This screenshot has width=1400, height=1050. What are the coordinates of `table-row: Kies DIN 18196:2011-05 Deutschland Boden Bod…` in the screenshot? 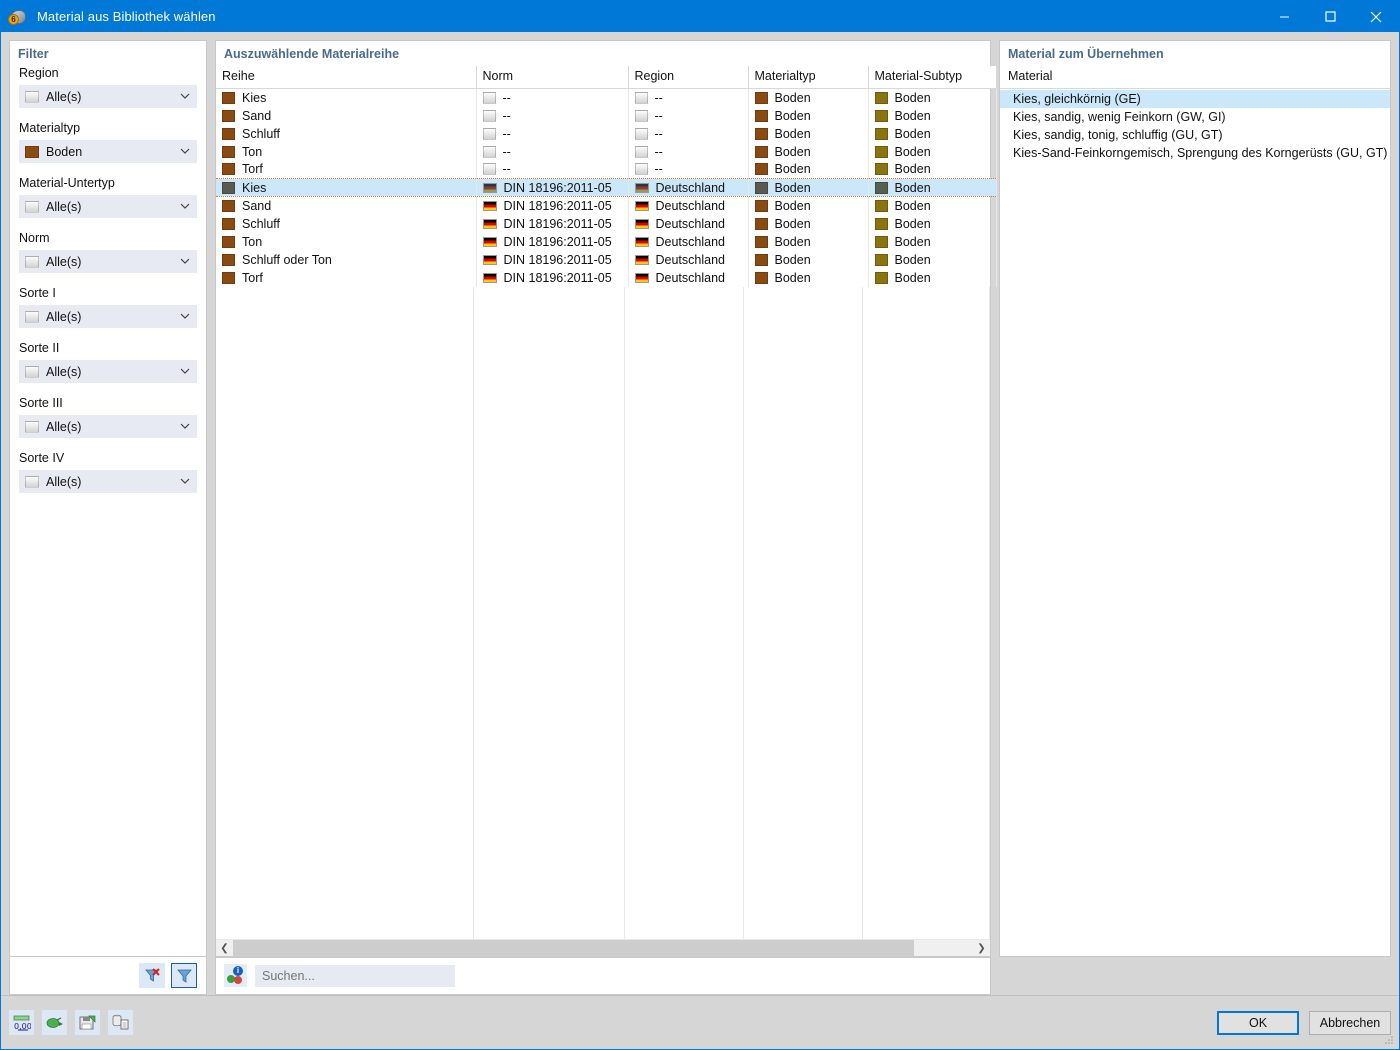 It's located at (606, 187).